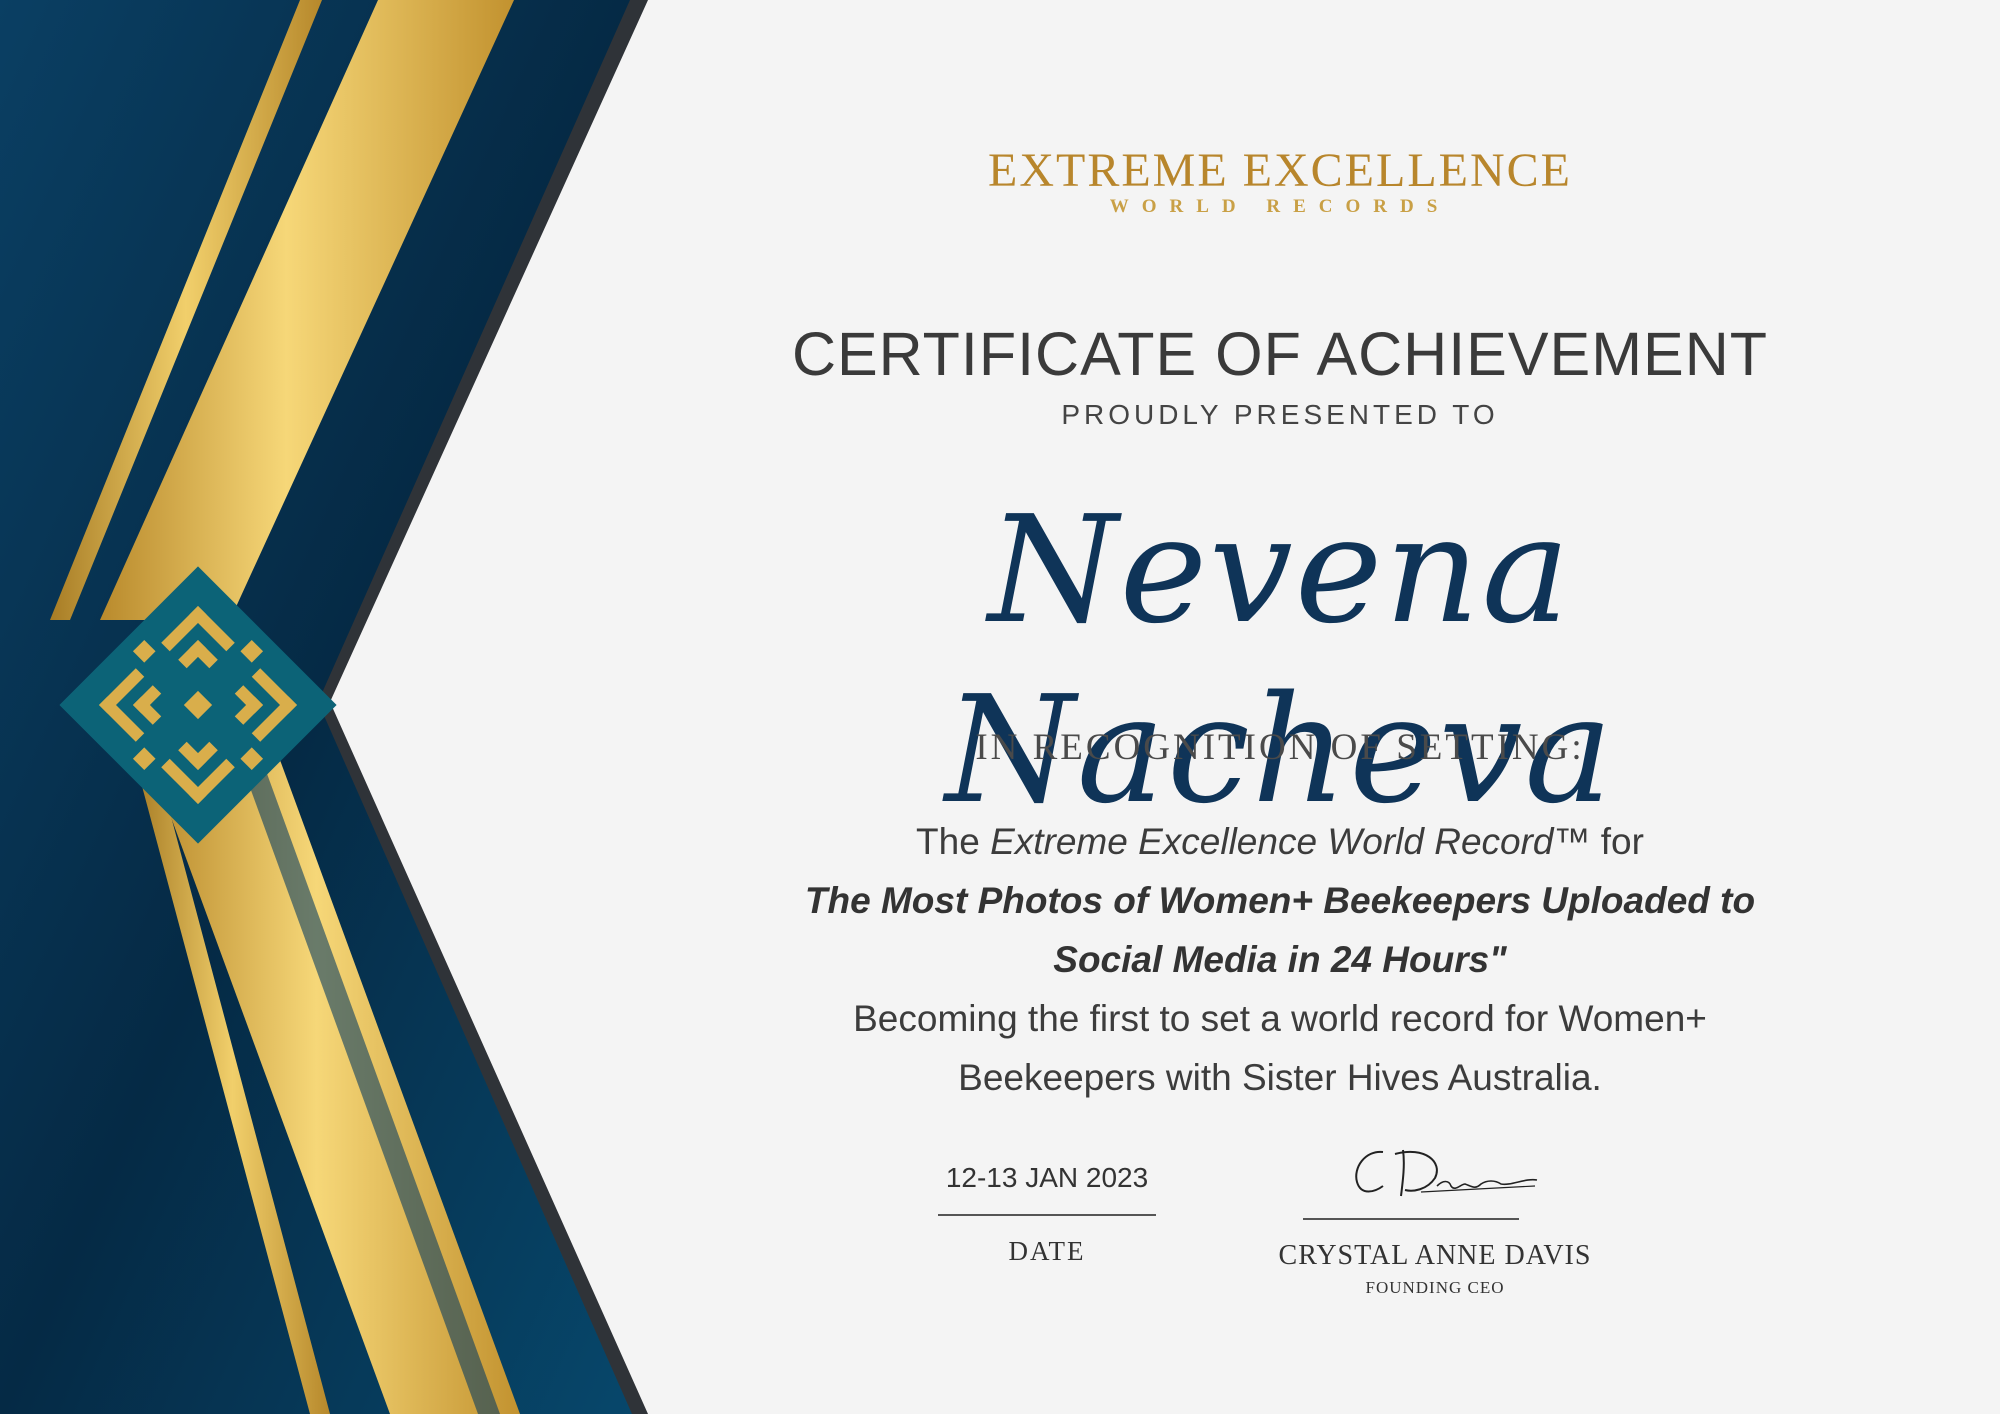 The height and width of the screenshot is (1414, 2000). I want to click on description-prefix: The, so click(948, 841).